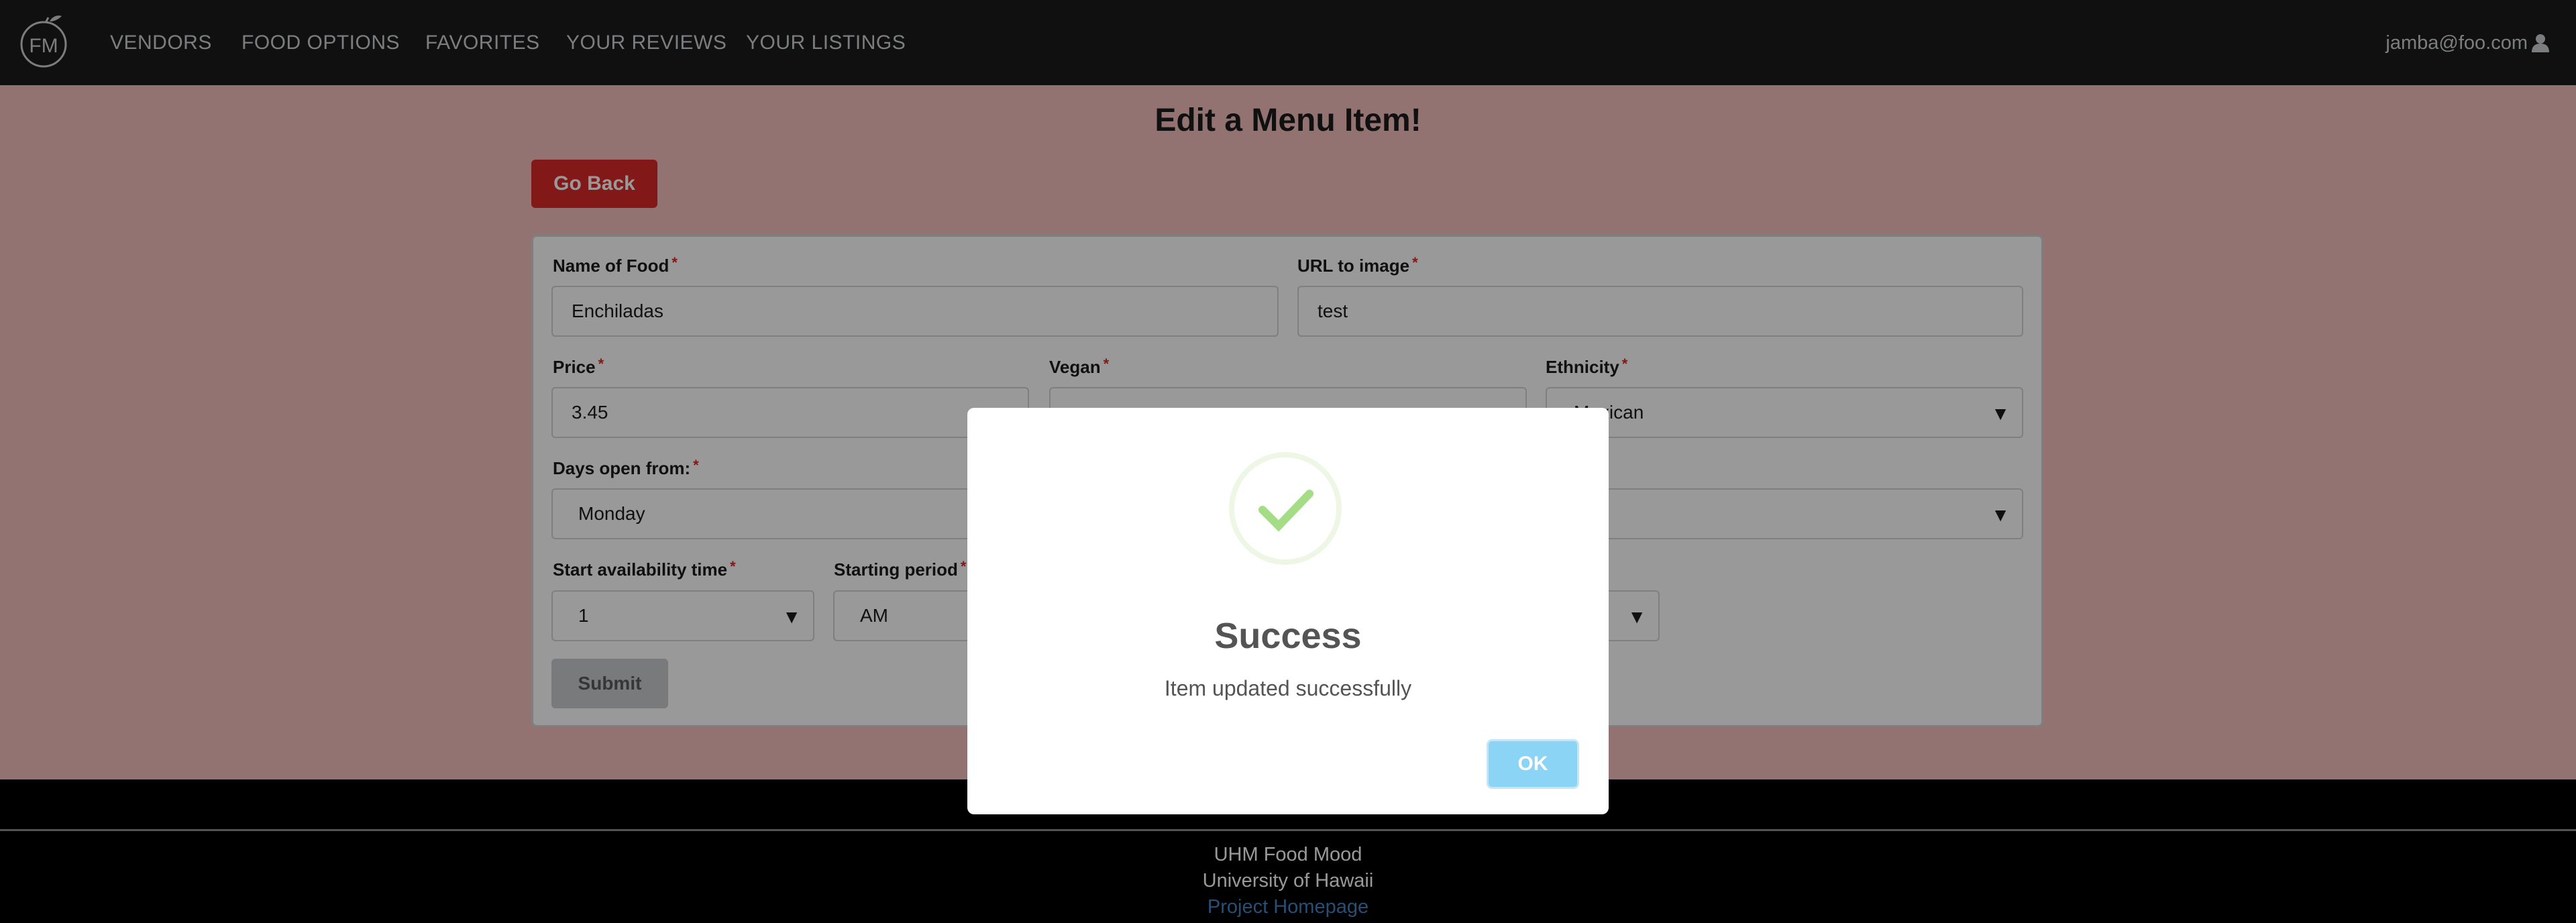 Image resolution: width=2576 pixels, height=923 pixels. Describe the element at coordinates (1288, 636) in the screenshot. I see `dialog-title: Success` at that location.